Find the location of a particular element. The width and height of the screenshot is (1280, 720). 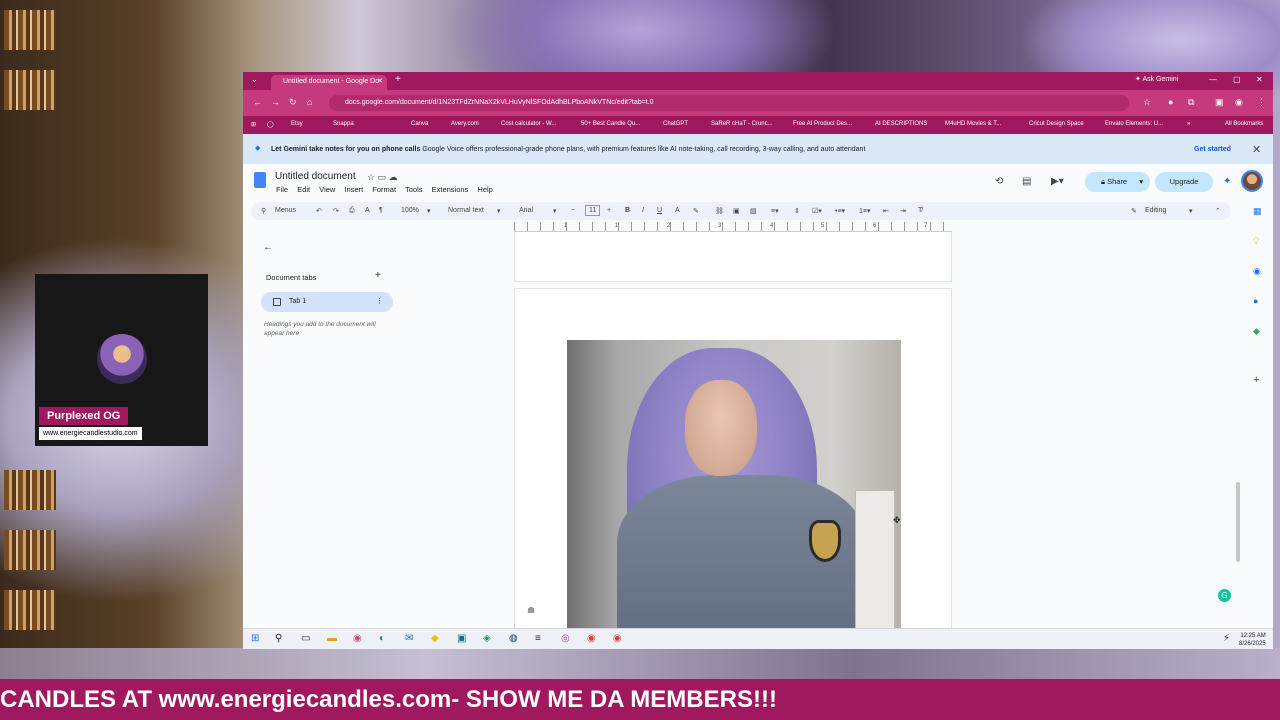

windows-start-icon: ⊞ is located at coordinates (255, 638).